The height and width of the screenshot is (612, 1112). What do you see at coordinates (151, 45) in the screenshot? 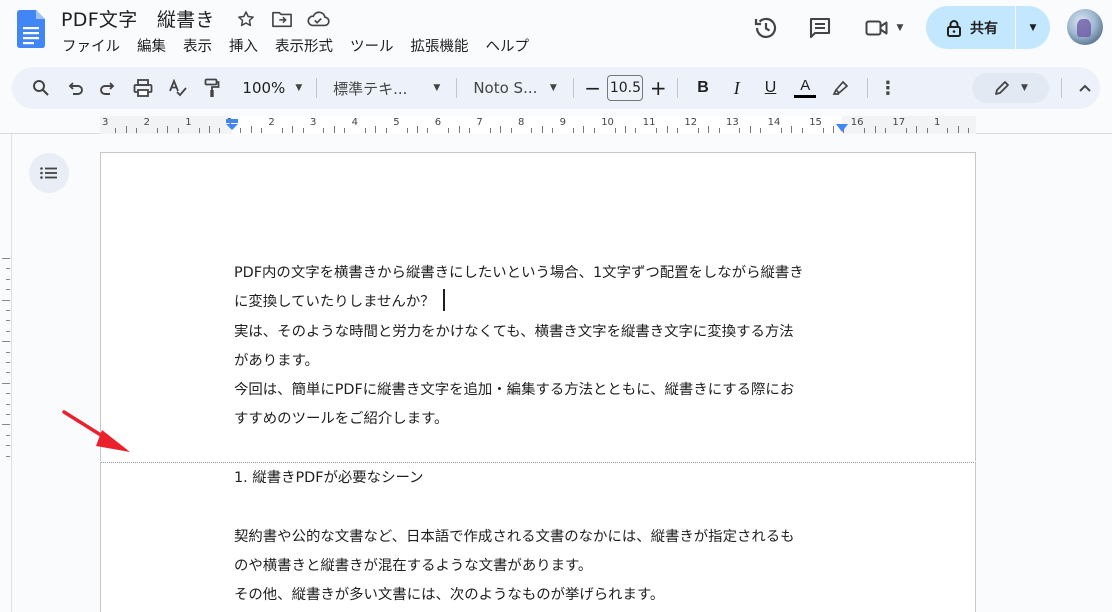
I see `menu-edit: 編集` at bounding box center [151, 45].